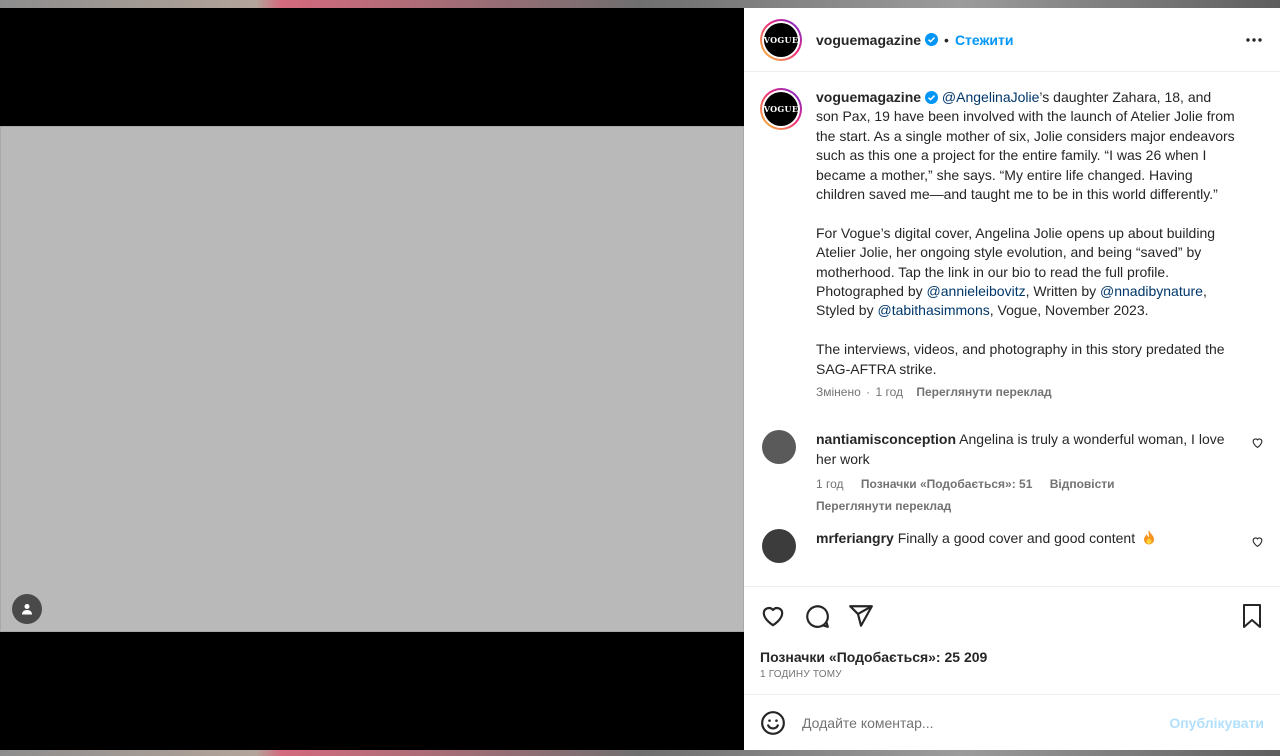  I want to click on share-send-icon, so click(861, 616).